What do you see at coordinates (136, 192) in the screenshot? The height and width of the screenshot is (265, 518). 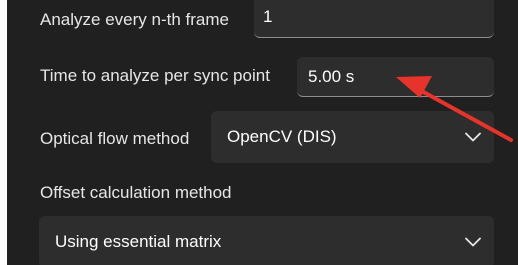 I see `offset-calc-label: Offset calculation method` at bounding box center [136, 192].